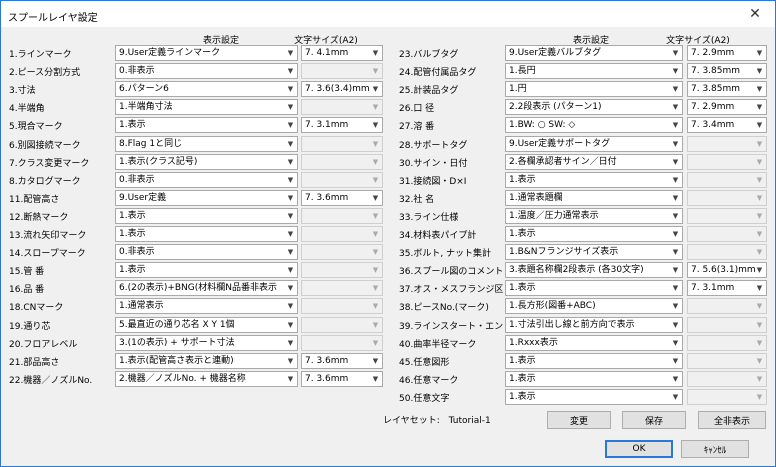 This screenshot has height=467, width=776. Describe the element at coordinates (594, 71) in the screenshot. I see `display-setting-select: 1.長円 ▼` at that location.